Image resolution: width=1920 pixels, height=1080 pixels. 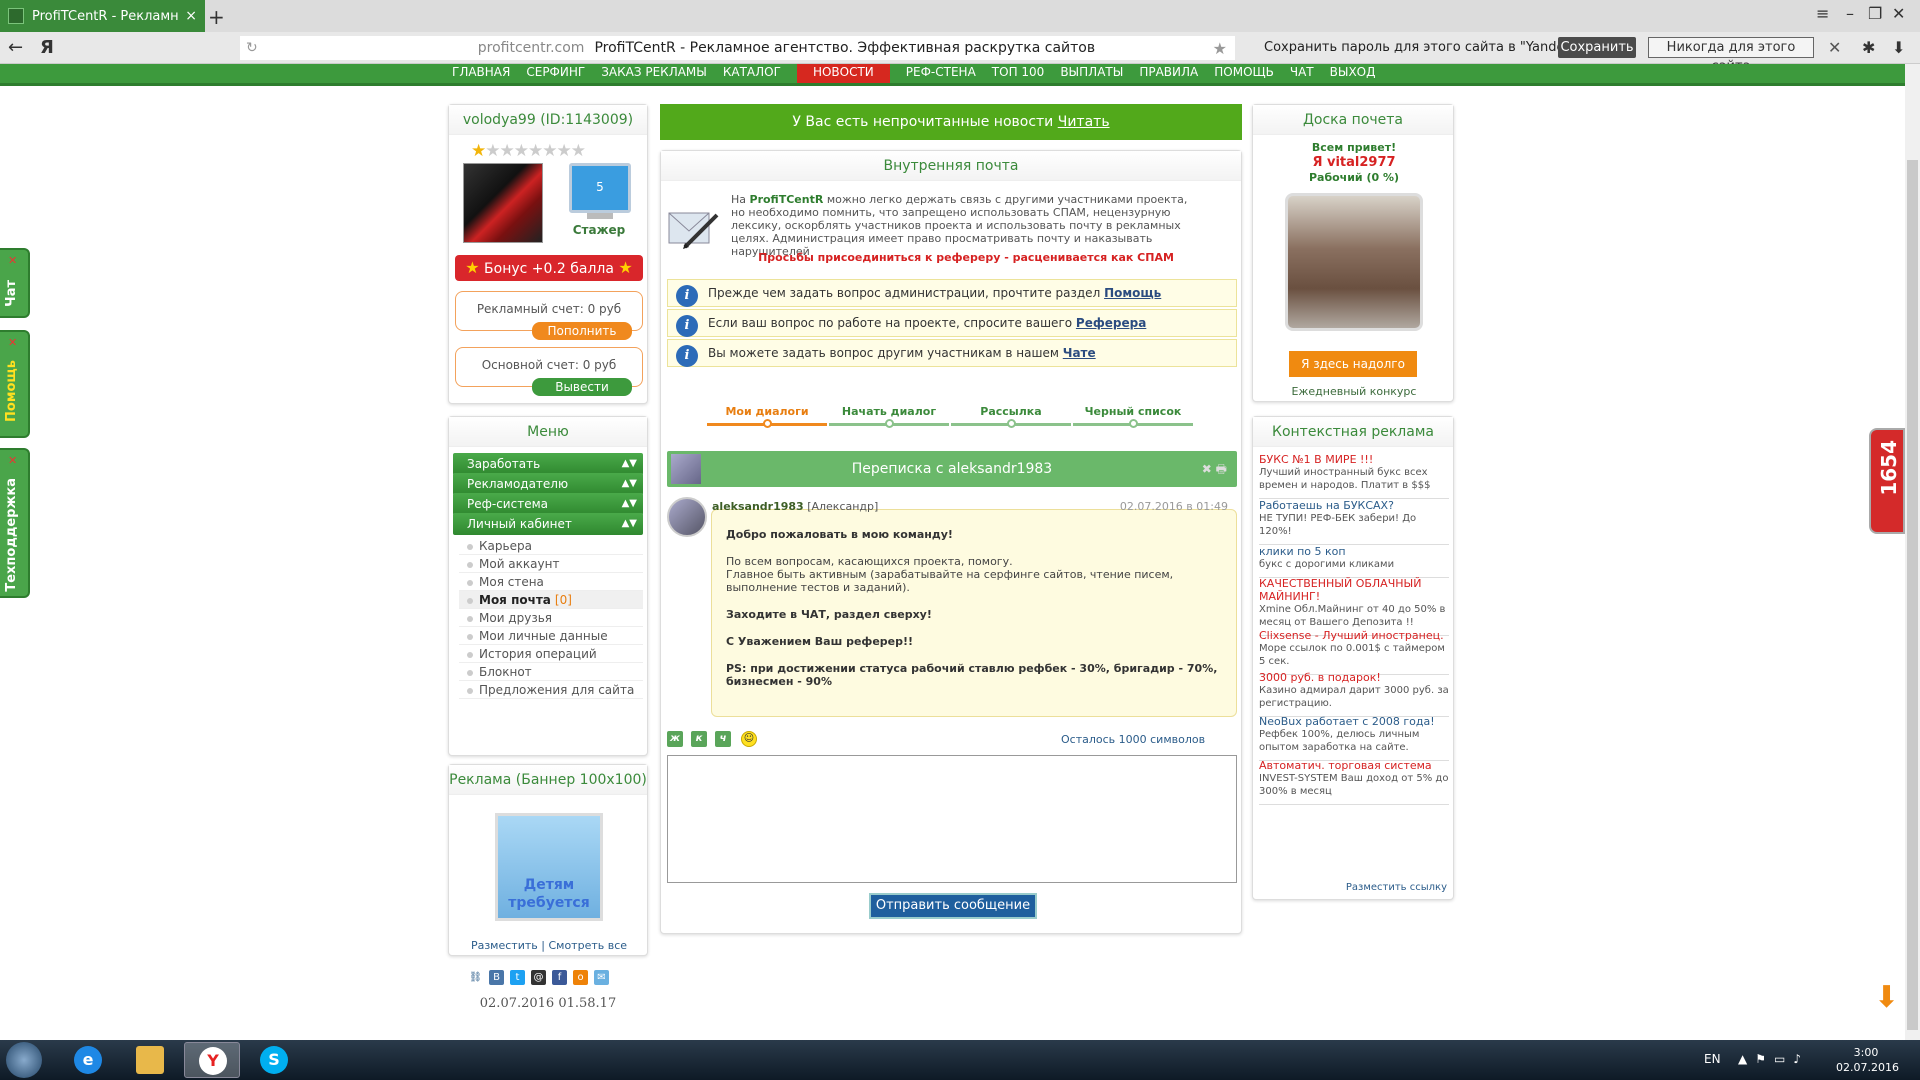 I want to click on twitter-icon: t, so click(x=517, y=977).